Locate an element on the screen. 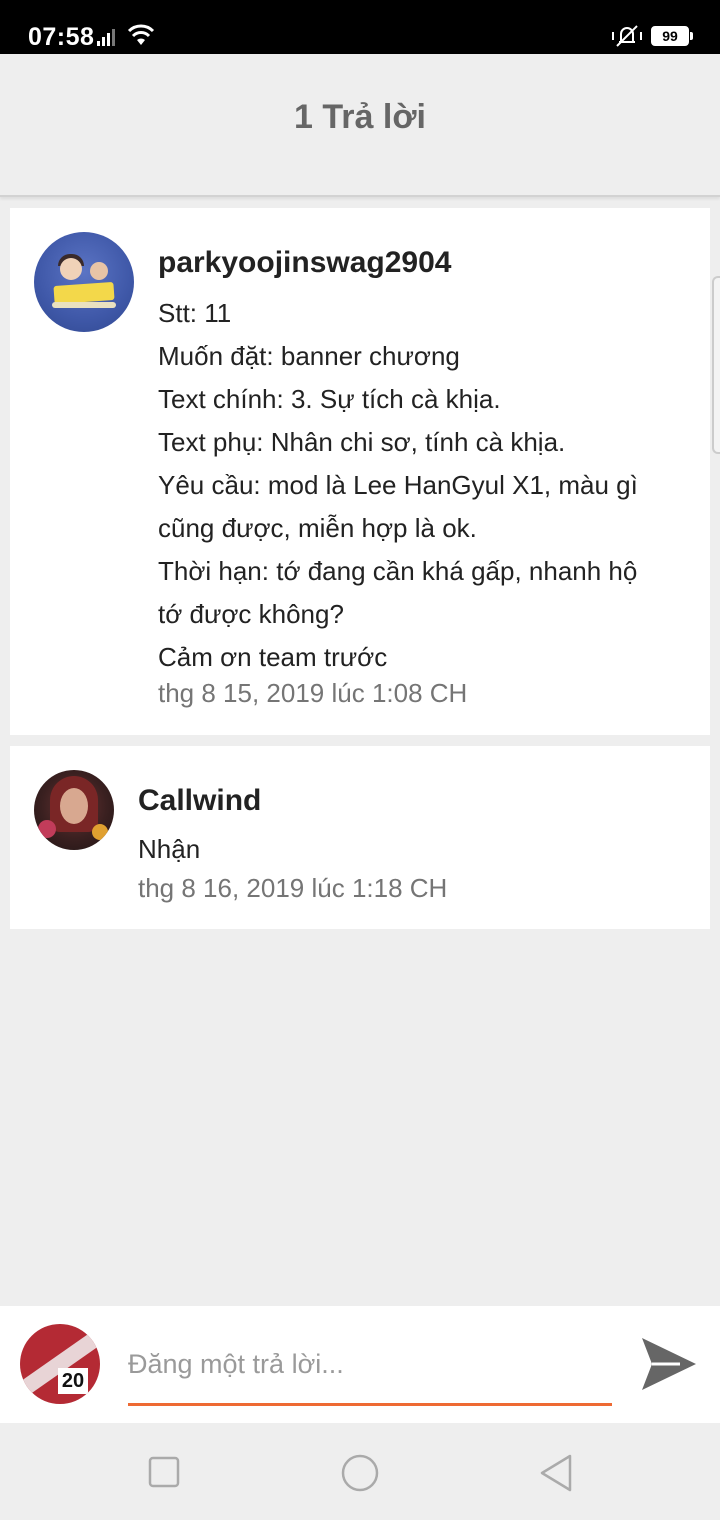 Image resolution: width=720 pixels, height=1520 pixels. comment-line: Stt: 11 is located at coordinates (195, 313).